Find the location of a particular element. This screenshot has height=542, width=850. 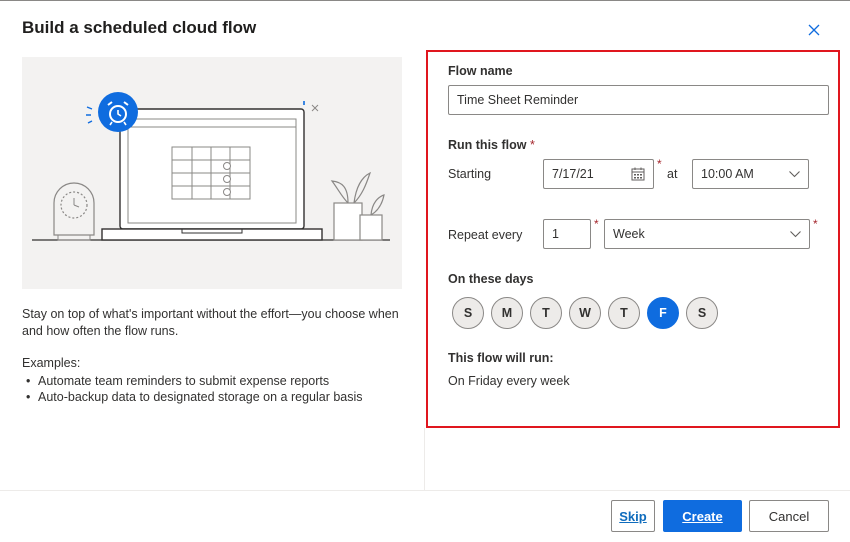

run-flow-label: Run this flow * is located at coordinates (491, 145).